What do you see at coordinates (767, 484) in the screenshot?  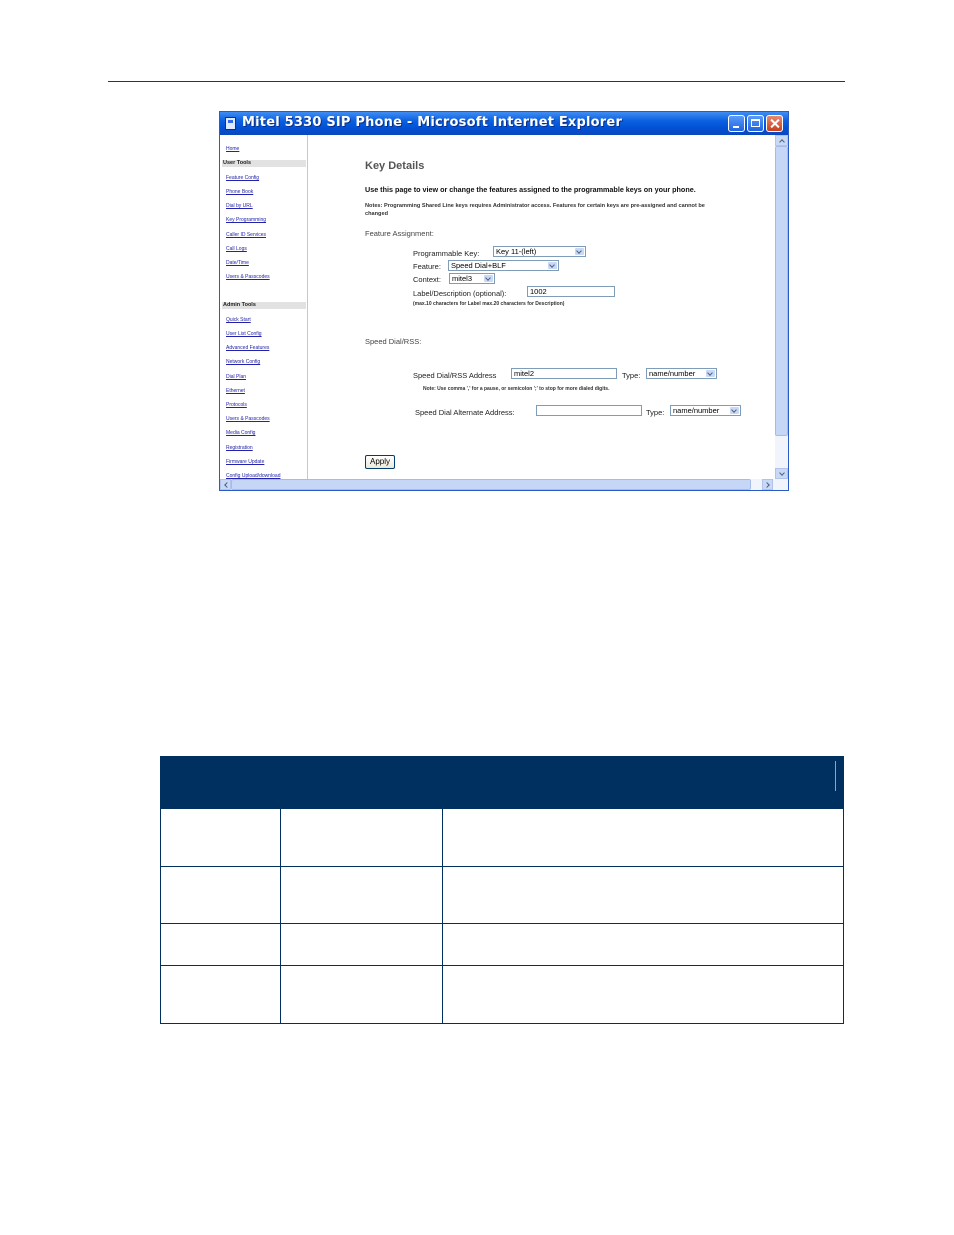 I see `scroll-right-arrow-icon` at bounding box center [767, 484].